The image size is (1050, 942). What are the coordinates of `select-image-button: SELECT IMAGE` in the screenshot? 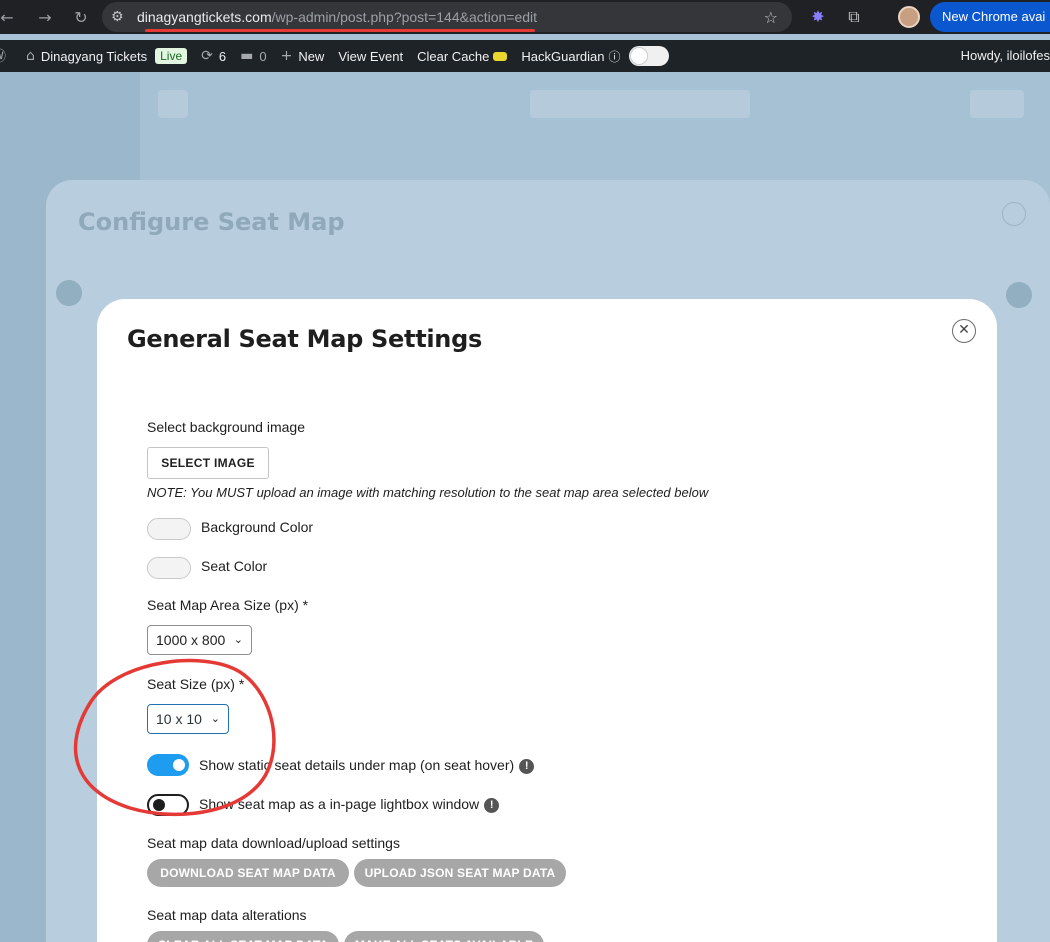 It's located at (208, 463).